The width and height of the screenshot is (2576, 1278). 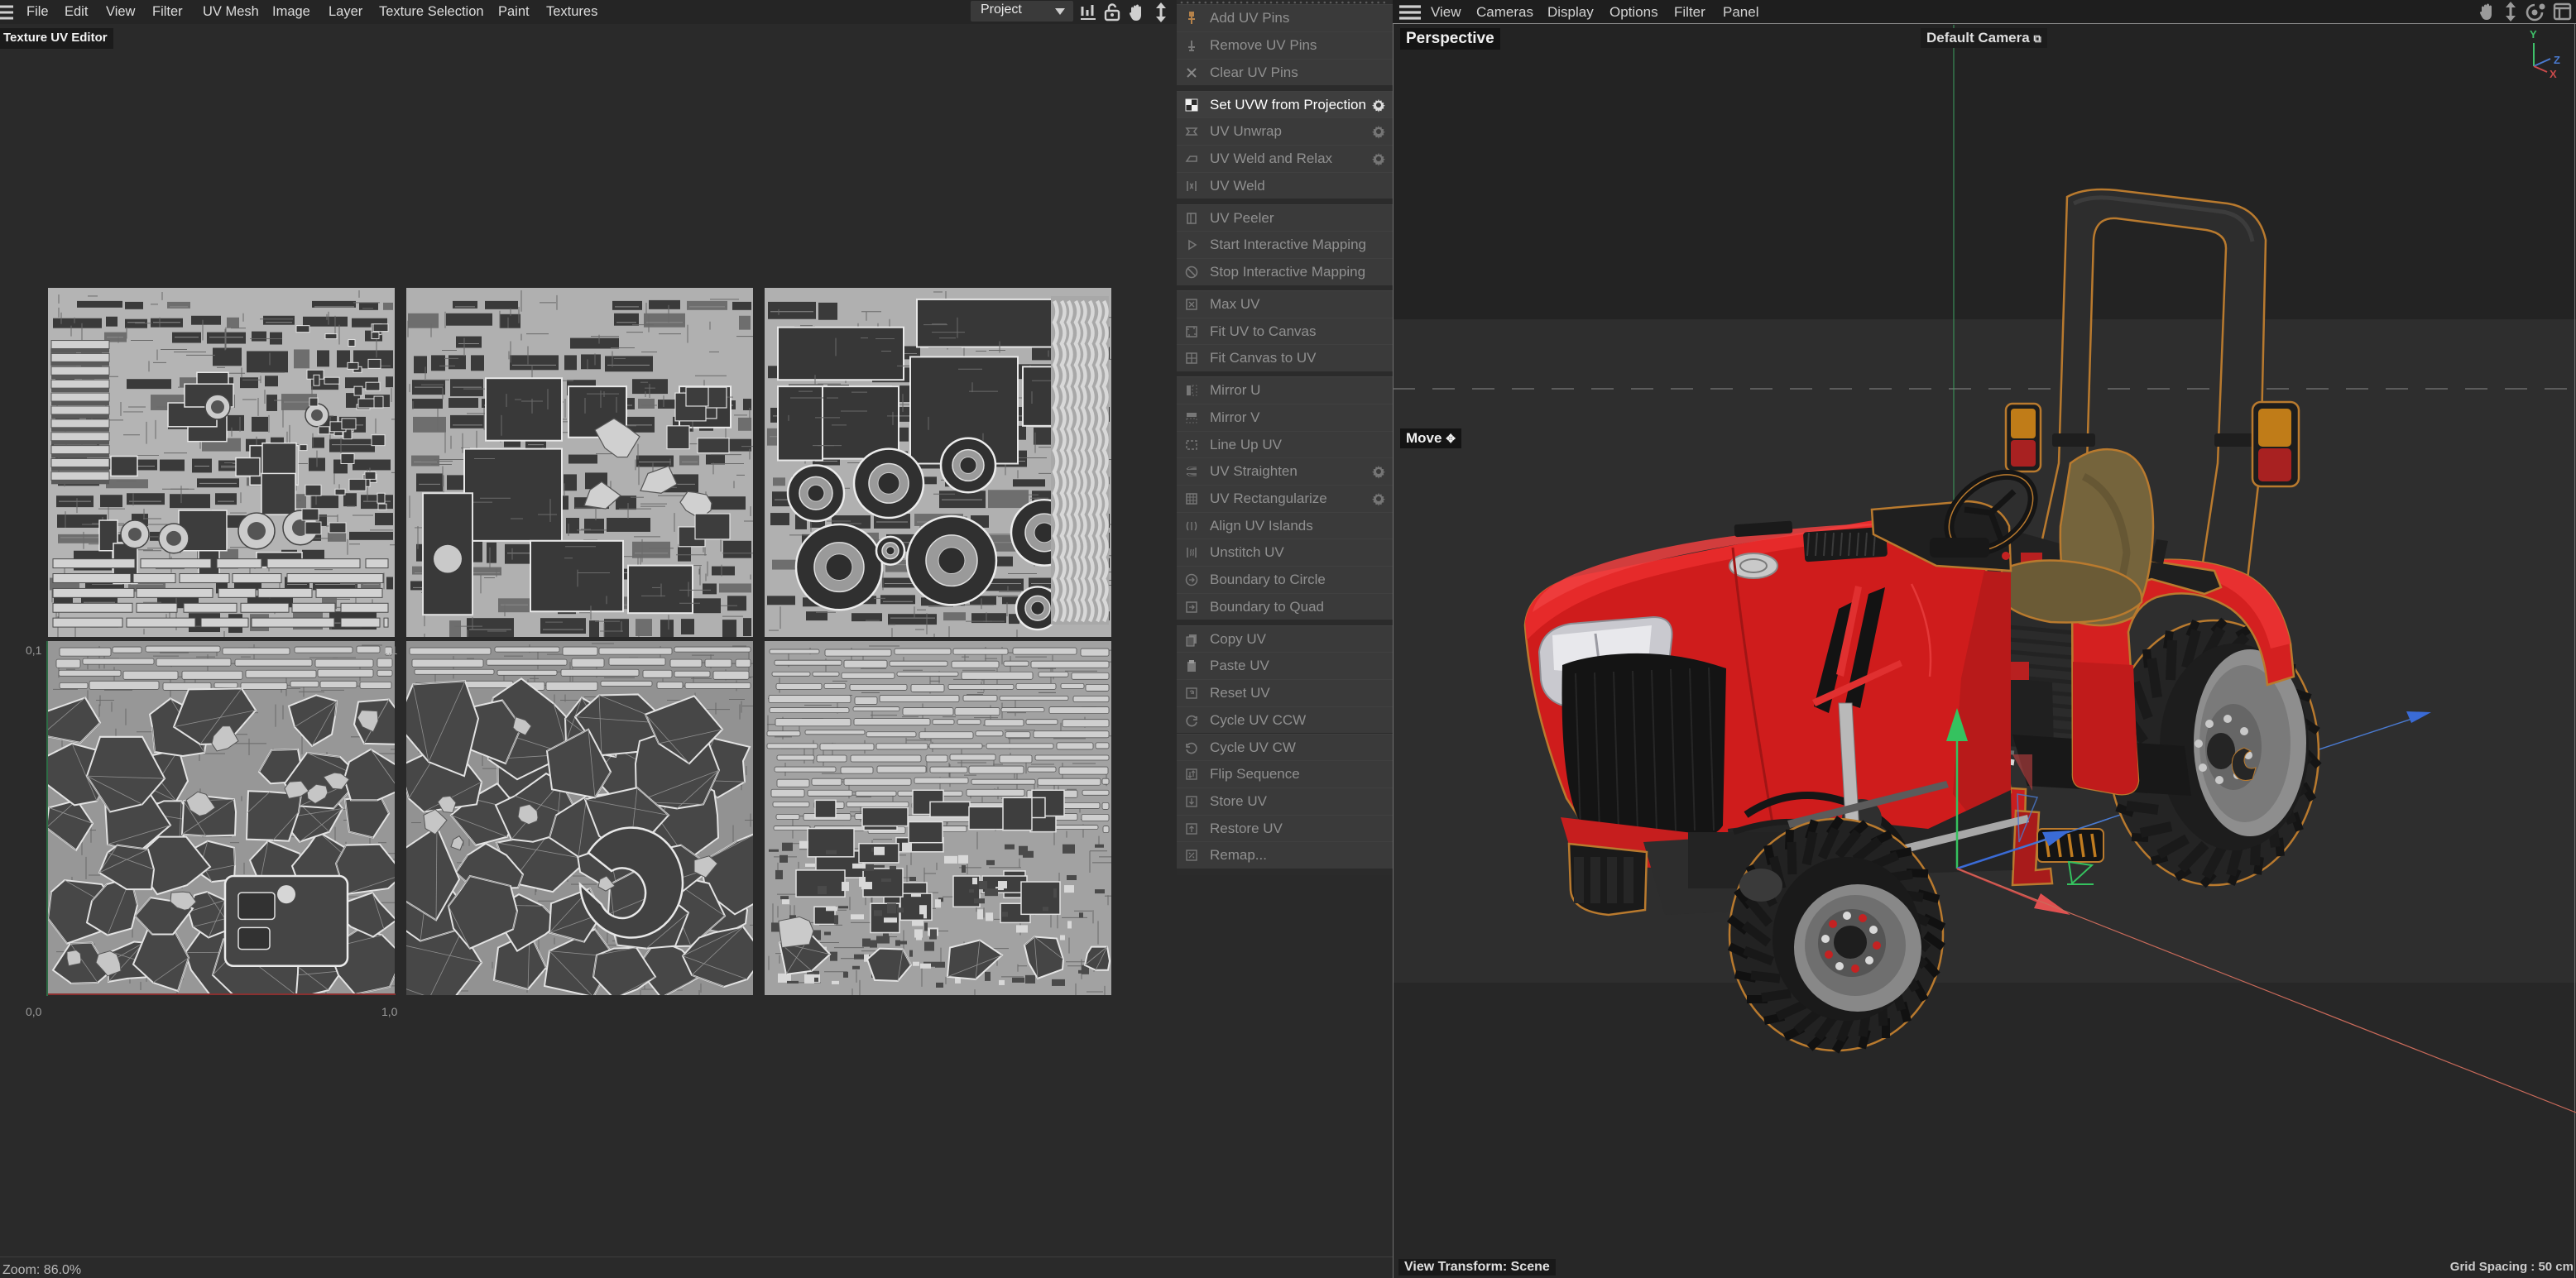 What do you see at coordinates (2557, 60) in the screenshot?
I see `svg-text: Z` at bounding box center [2557, 60].